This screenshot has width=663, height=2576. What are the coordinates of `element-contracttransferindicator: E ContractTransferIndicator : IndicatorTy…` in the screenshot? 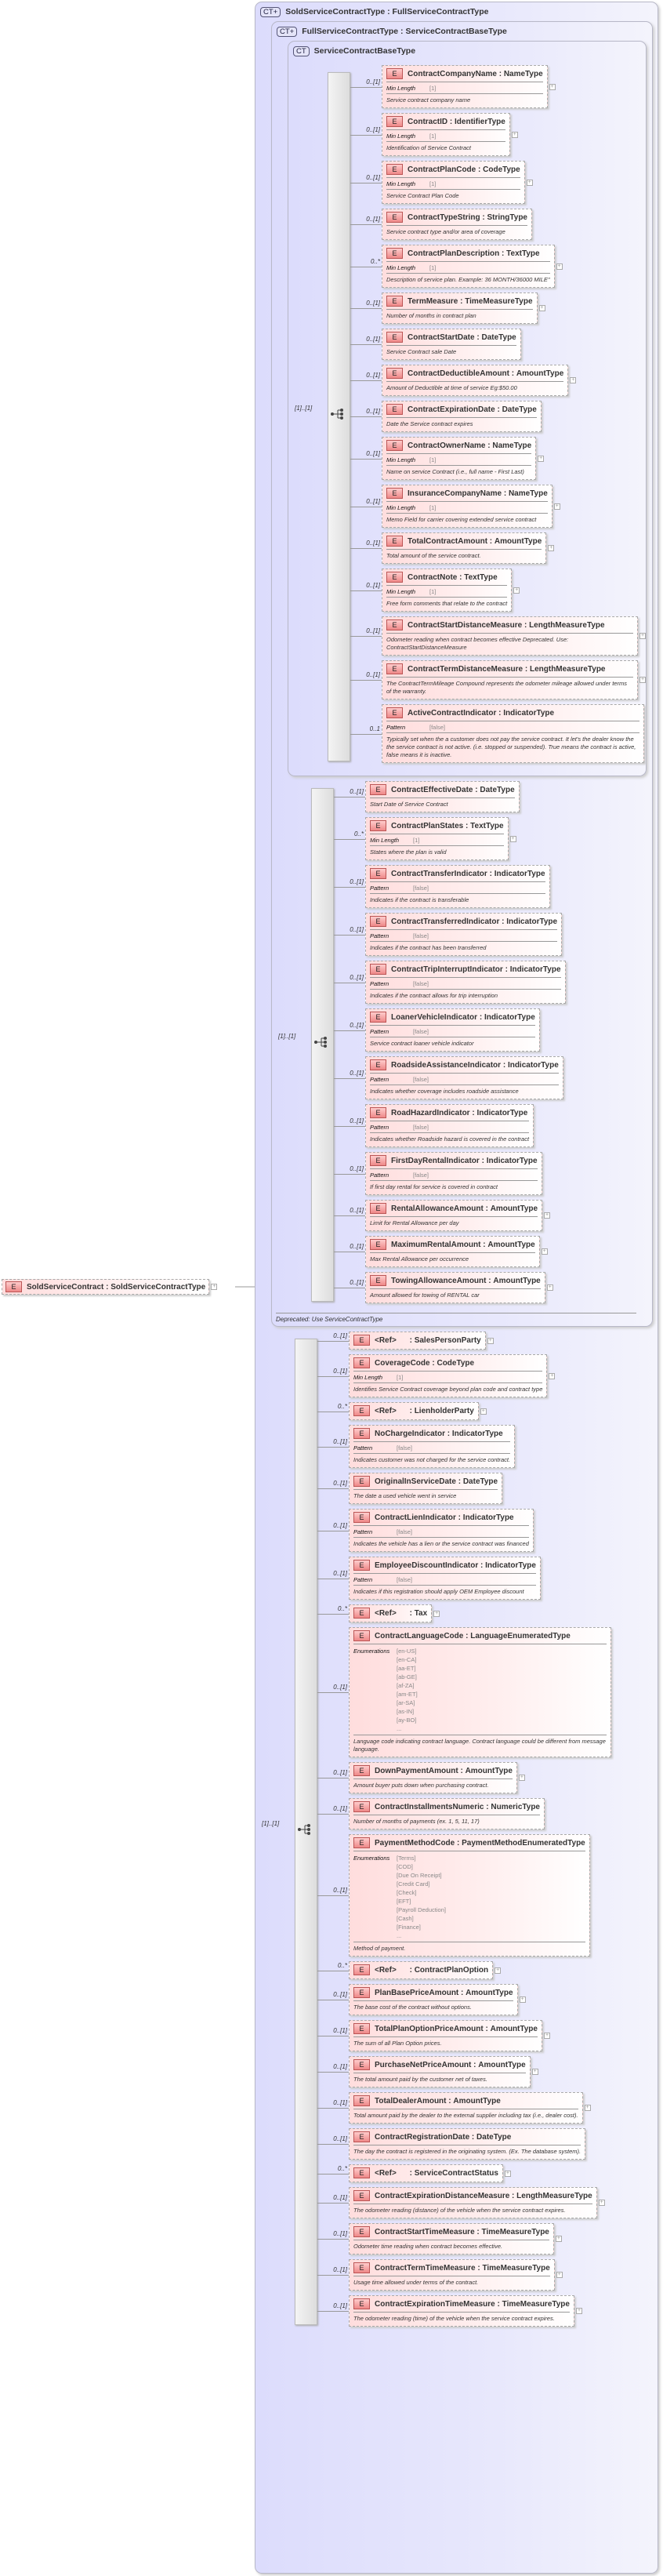 It's located at (457, 886).